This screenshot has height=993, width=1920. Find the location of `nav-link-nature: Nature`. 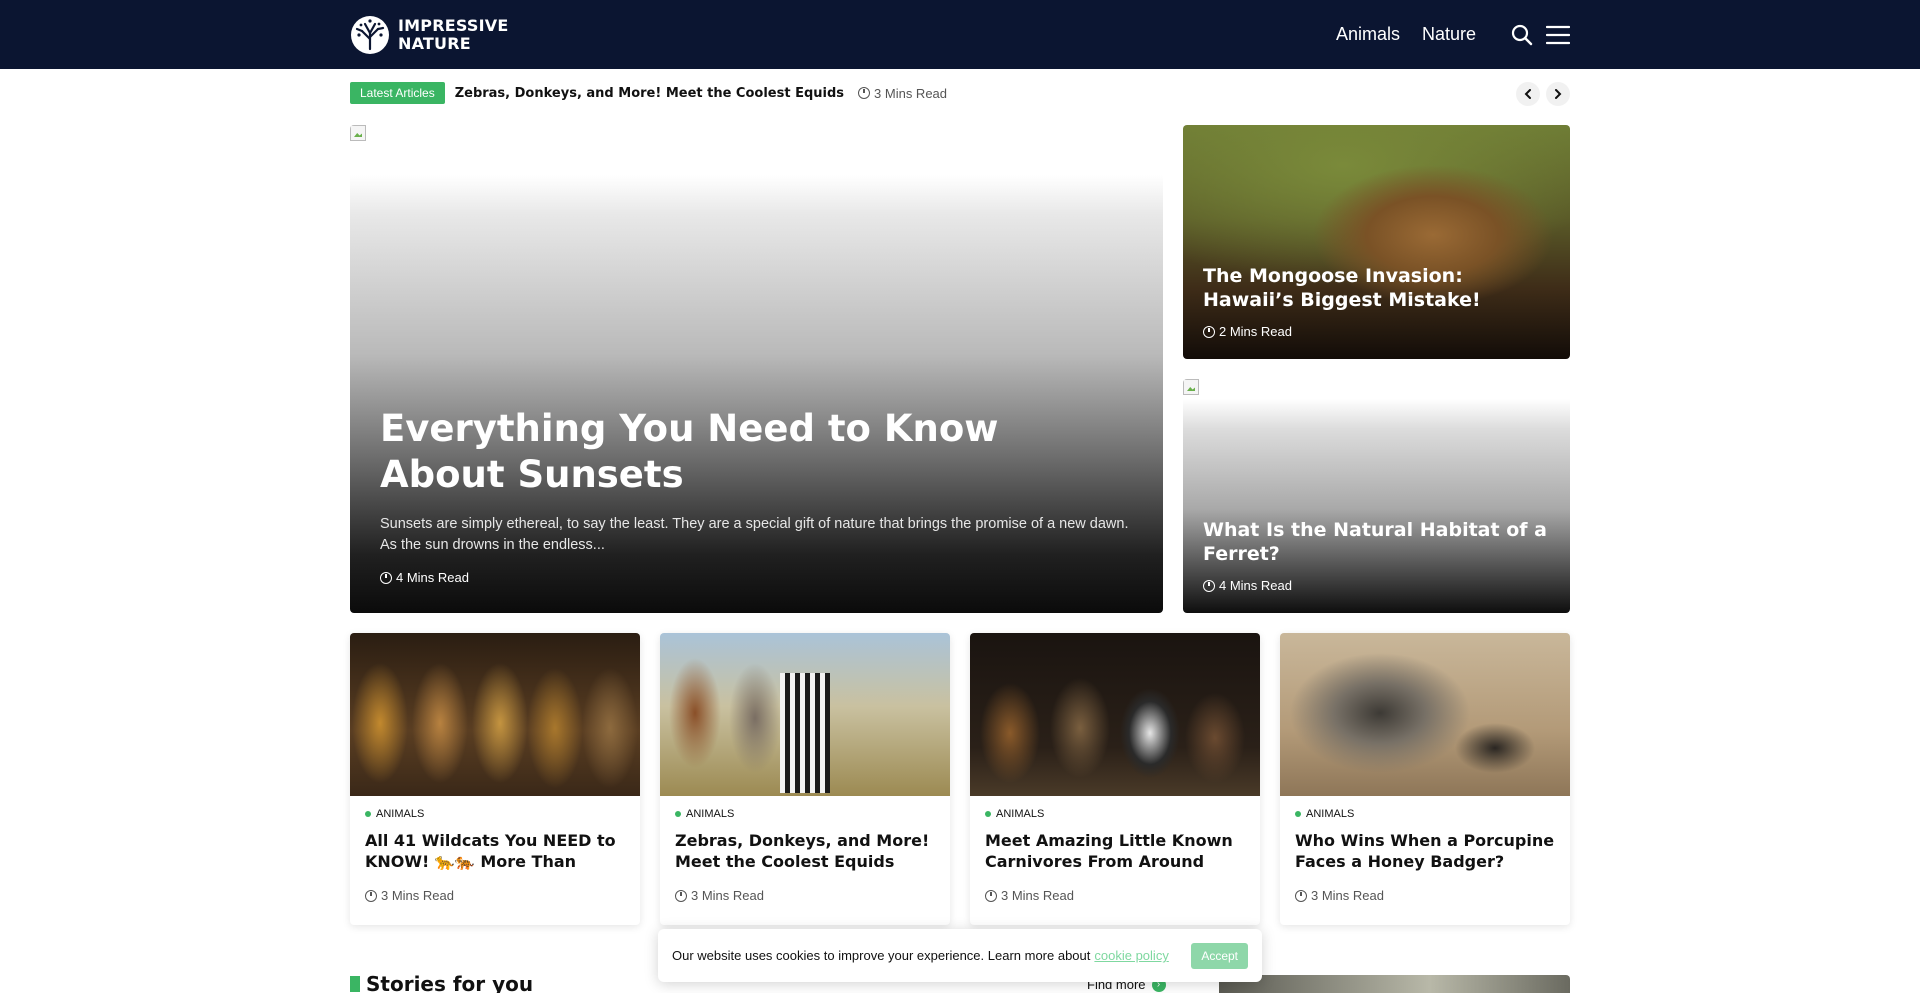

nav-link-nature: Nature is located at coordinates (1449, 34).